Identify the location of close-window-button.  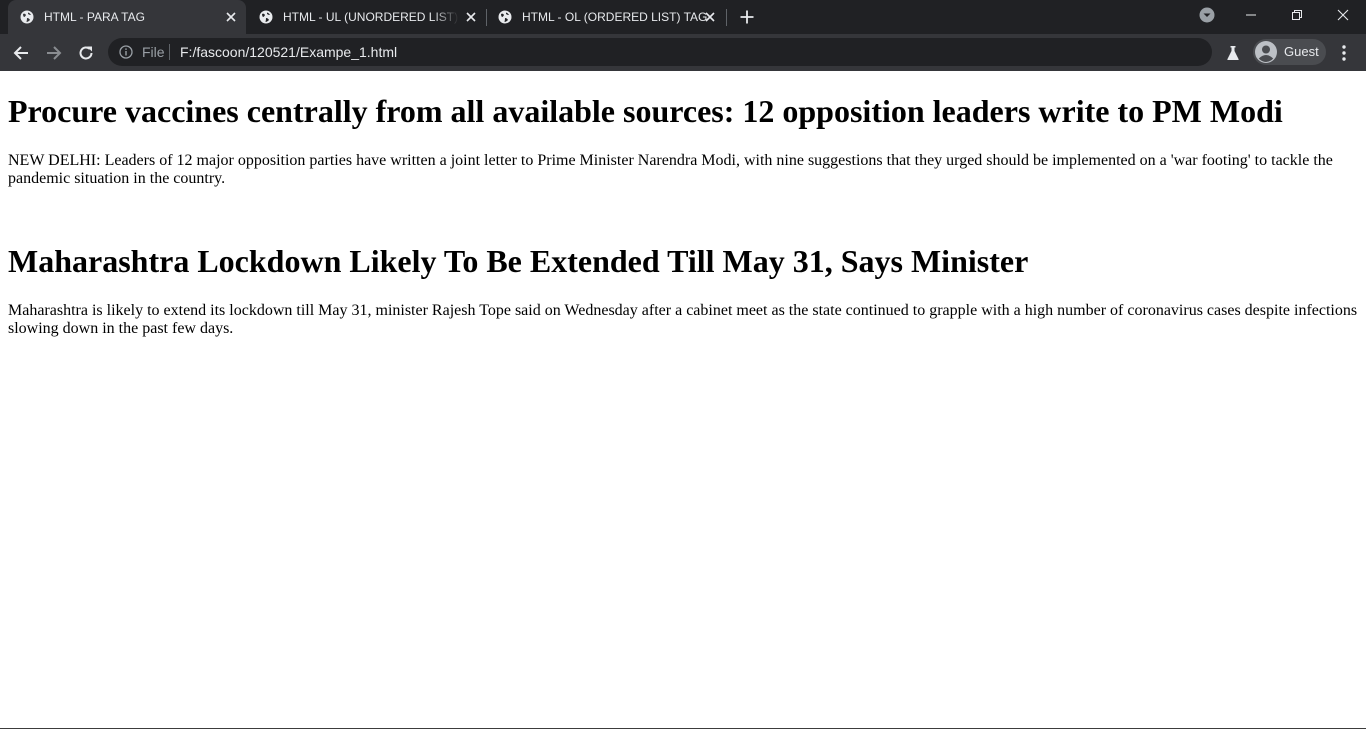
(1343, 15).